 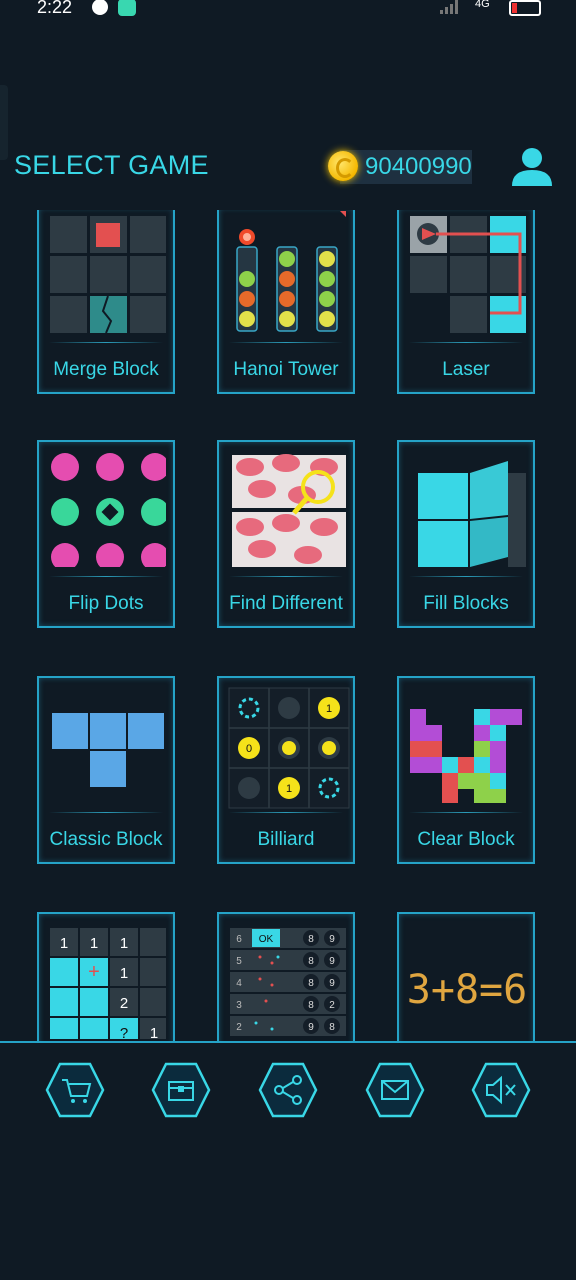 I want to click on chest-button, so click(x=181, y=1090).